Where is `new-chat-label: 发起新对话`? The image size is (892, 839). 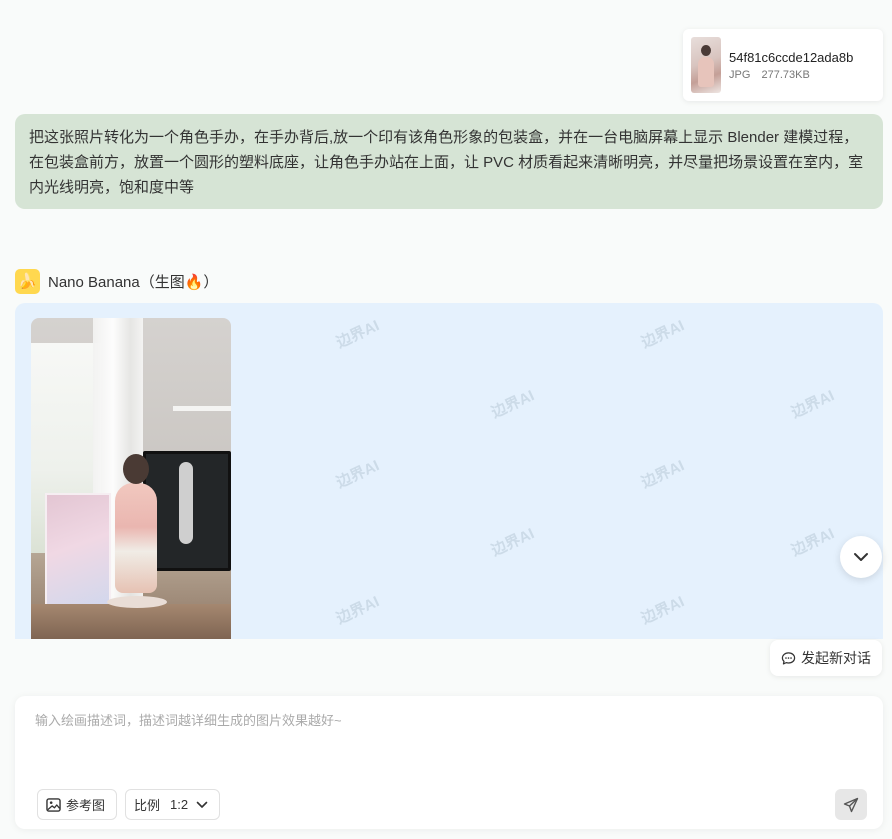 new-chat-label: 发起新对话 is located at coordinates (836, 658).